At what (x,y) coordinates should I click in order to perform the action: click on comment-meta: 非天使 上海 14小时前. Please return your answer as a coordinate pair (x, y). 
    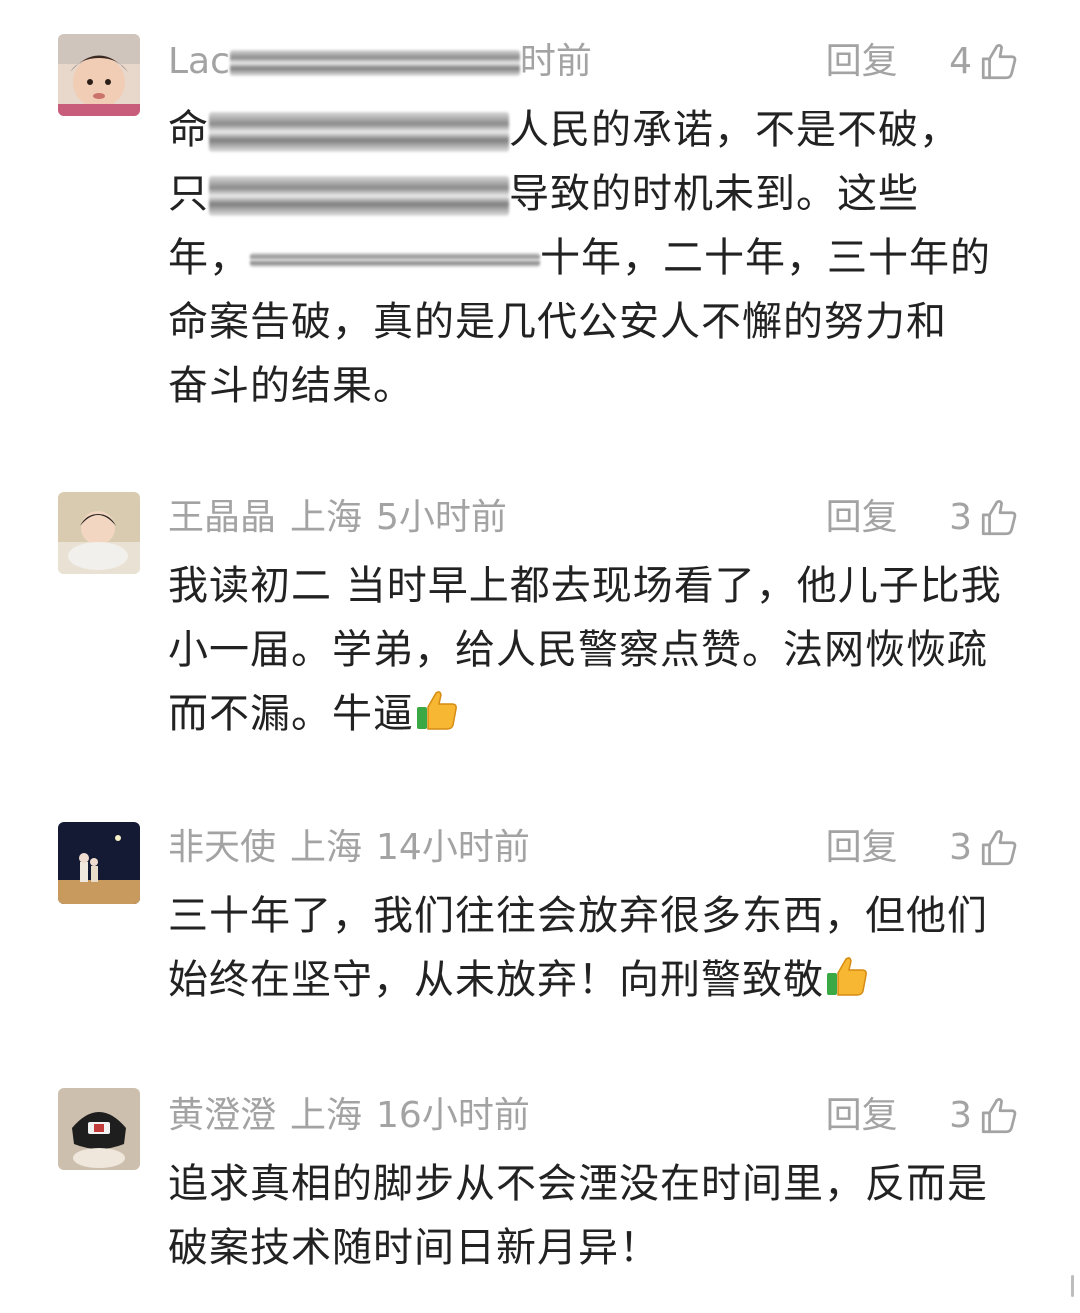
    Looking at the image, I should click on (356, 848).